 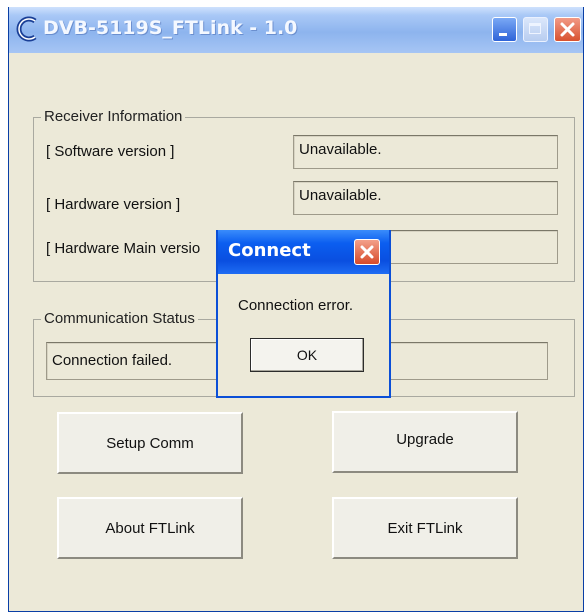 I want to click on close-button, so click(x=567, y=29).